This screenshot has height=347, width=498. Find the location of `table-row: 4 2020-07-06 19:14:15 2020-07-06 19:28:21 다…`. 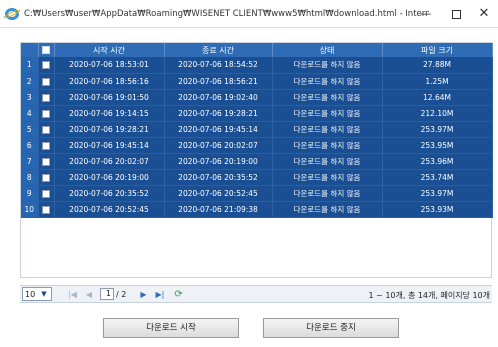

table-row: 4 2020-07-06 19:14:15 2020-07-06 19:28:21 다… is located at coordinates (257, 113).